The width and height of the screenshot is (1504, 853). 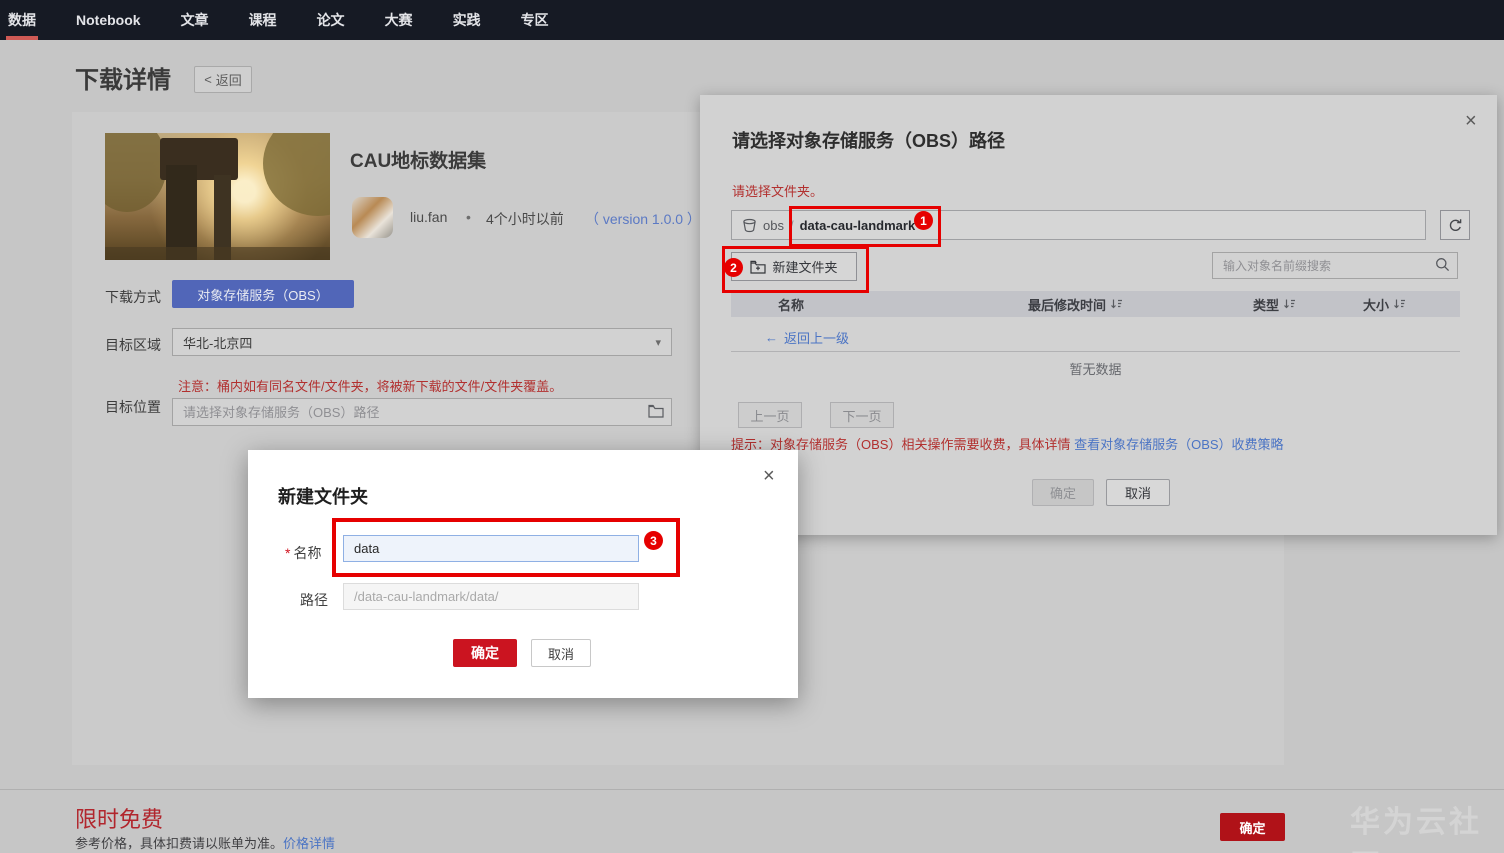 I want to click on column-header-type: 类型, so click(x=1308, y=304).